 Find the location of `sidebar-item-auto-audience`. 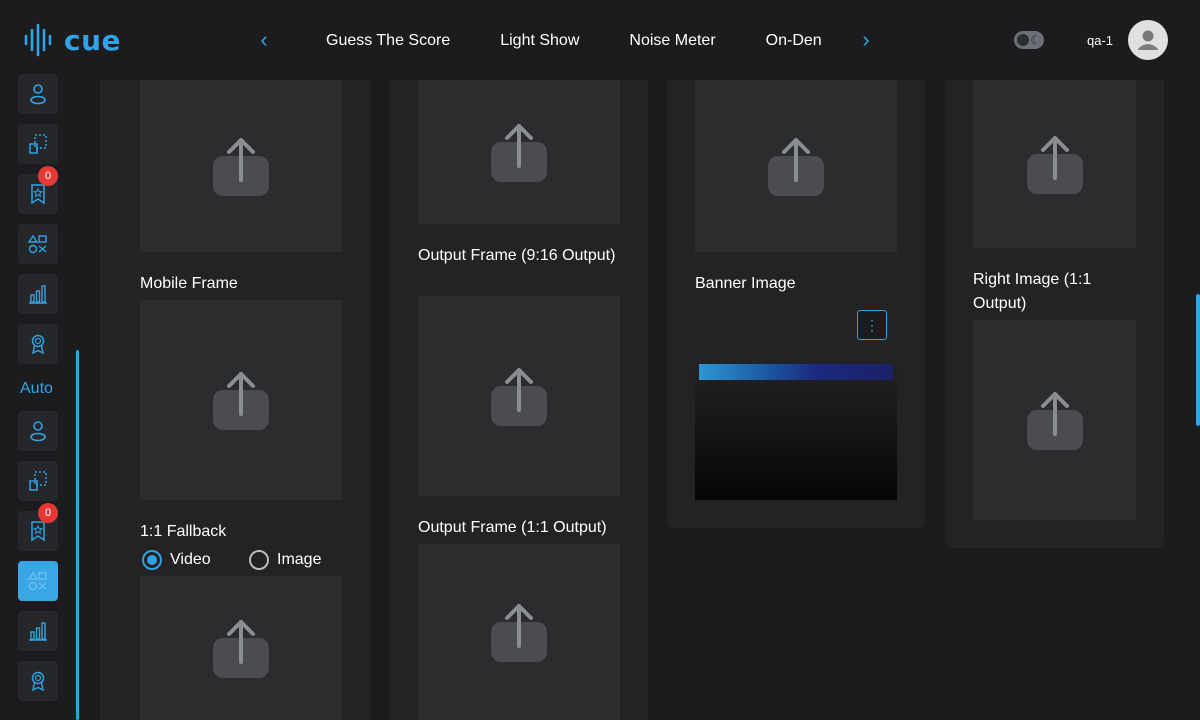

sidebar-item-auto-audience is located at coordinates (38, 431).